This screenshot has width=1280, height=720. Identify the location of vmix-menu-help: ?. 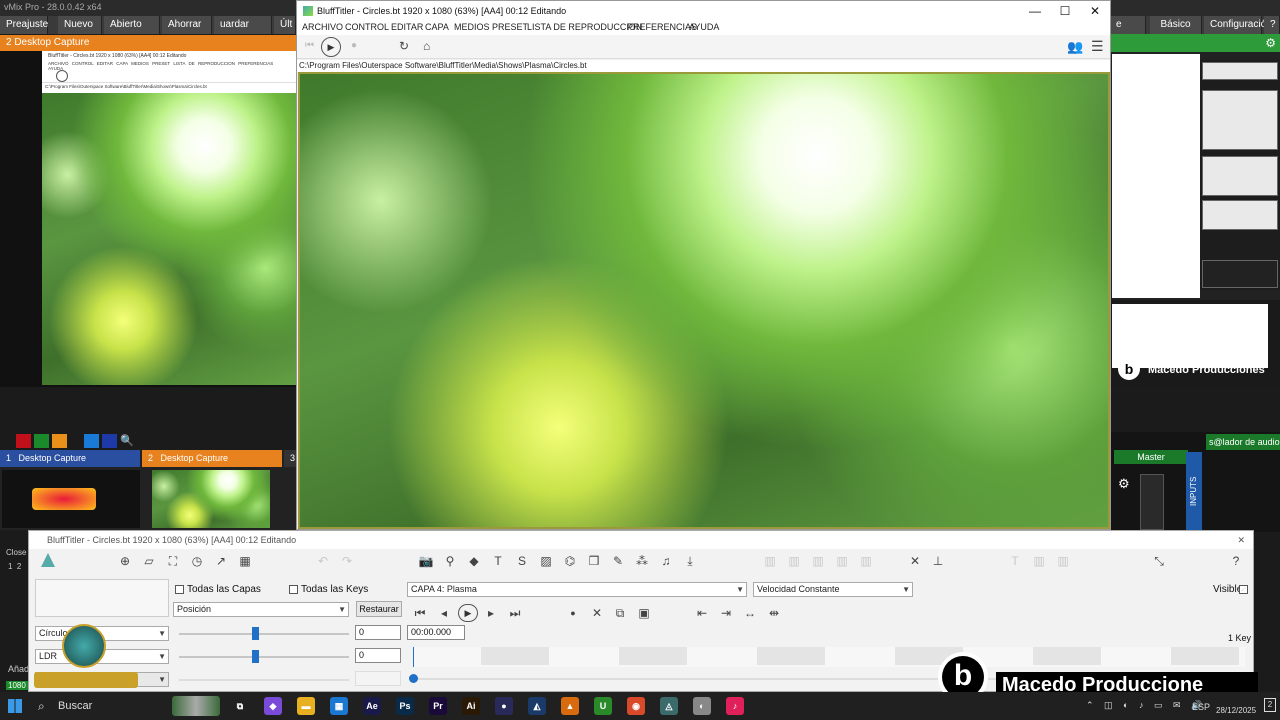
(1272, 25).